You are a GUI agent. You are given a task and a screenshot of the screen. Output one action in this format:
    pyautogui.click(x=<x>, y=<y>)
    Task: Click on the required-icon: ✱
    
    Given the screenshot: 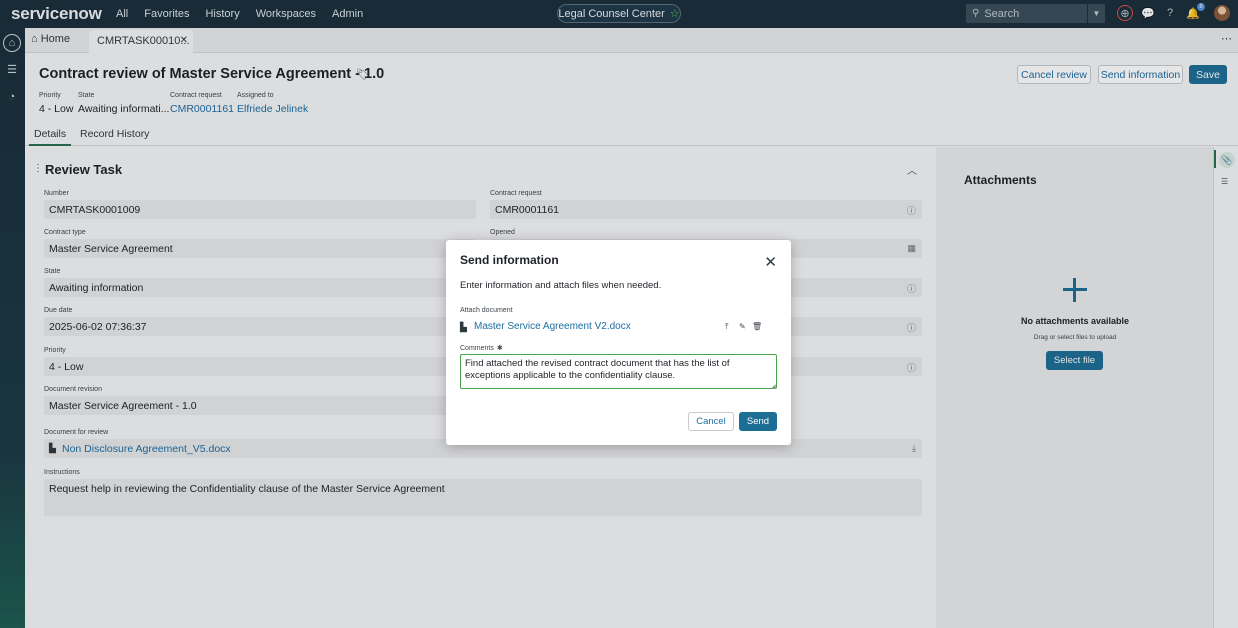 What is the action you would take?
    pyautogui.click(x=499, y=348)
    